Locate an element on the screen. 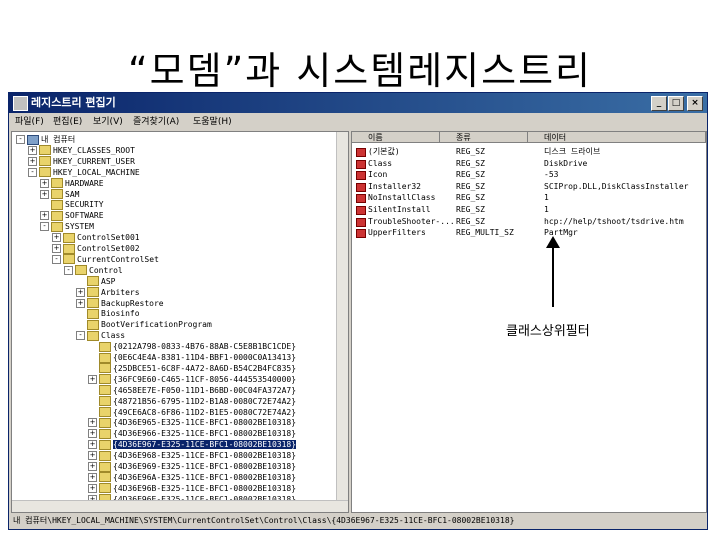 The height and width of the screenshot is (540, 720). tree-node: + ControlSet002 is located at coordinates (96, 248).